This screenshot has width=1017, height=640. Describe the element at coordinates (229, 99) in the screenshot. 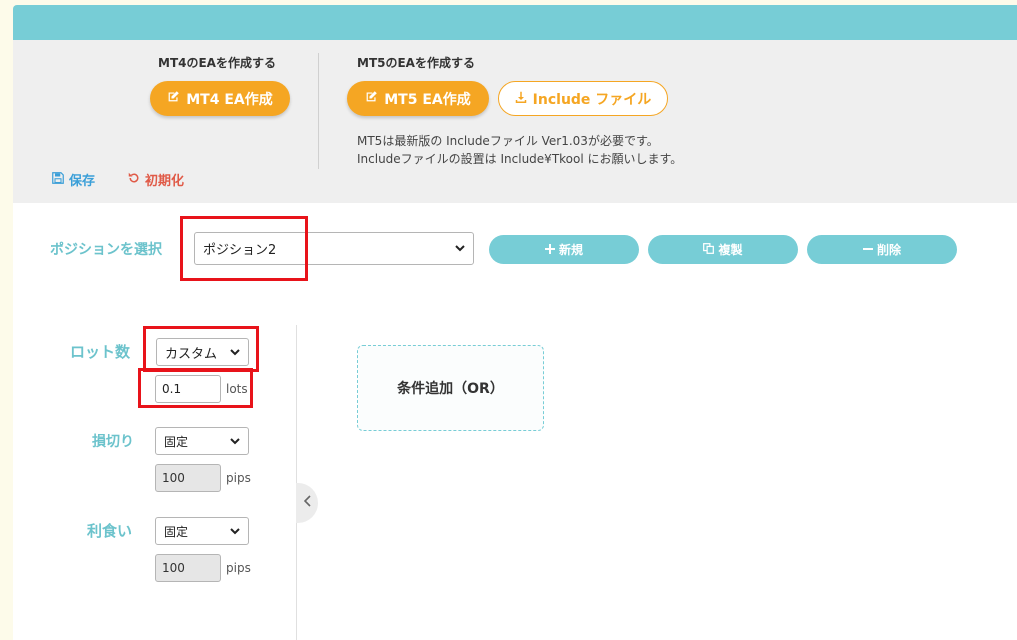

I see `mt4-create-label: MT4 EA作成` at that location.